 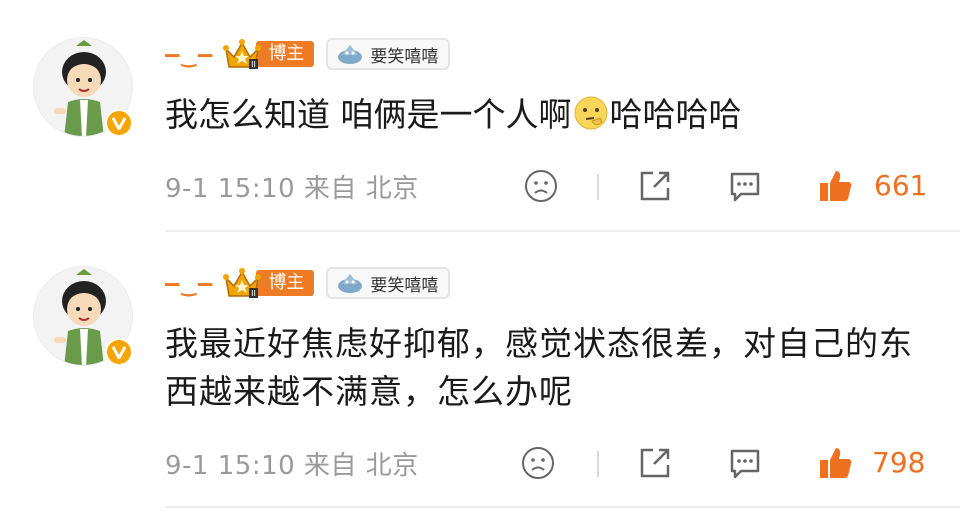 I want to click on like-count: 798, so click(x=899, y=462).